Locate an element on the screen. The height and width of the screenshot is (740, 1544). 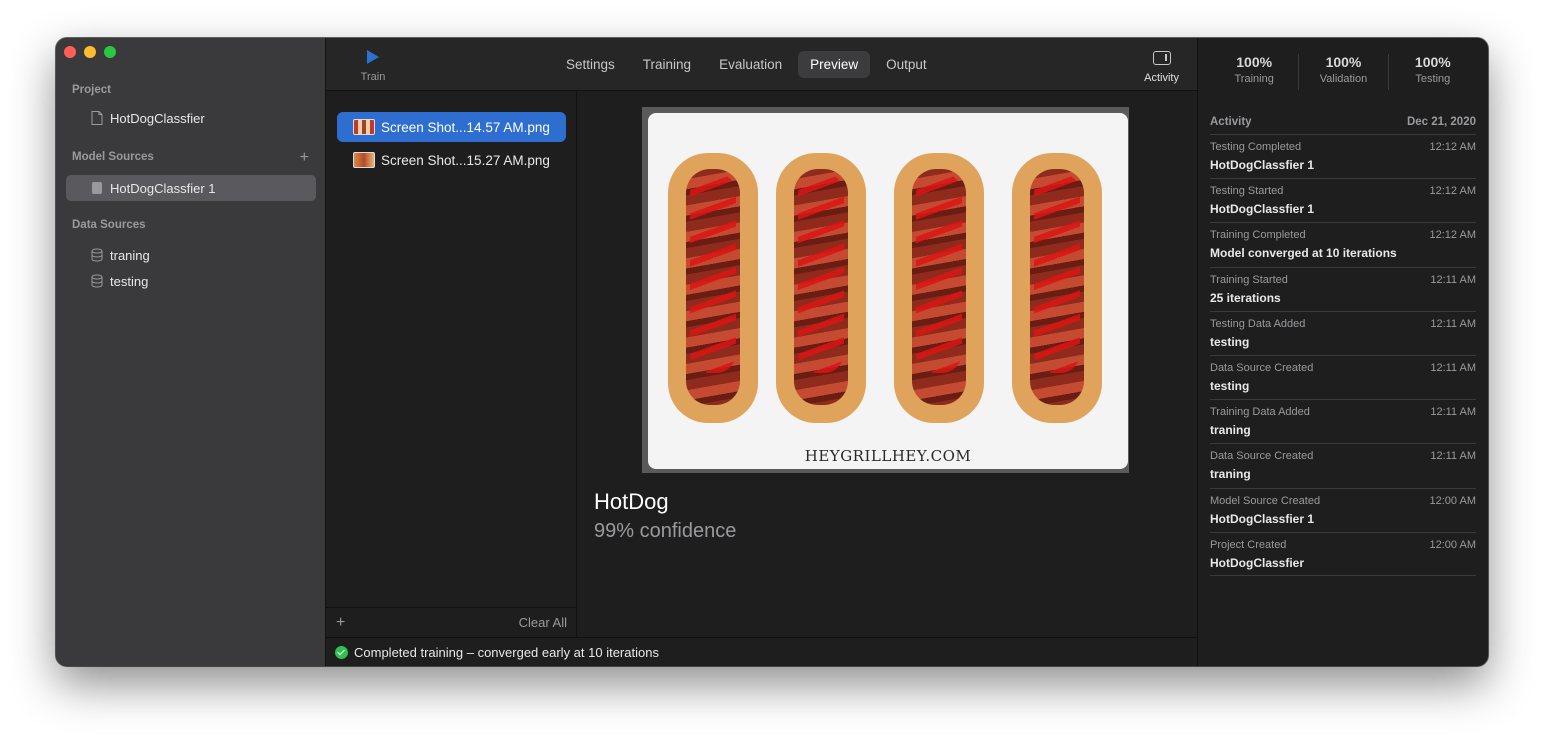
sidebar-item-label: HotDogClassfier is located at coordinates (157, 118).